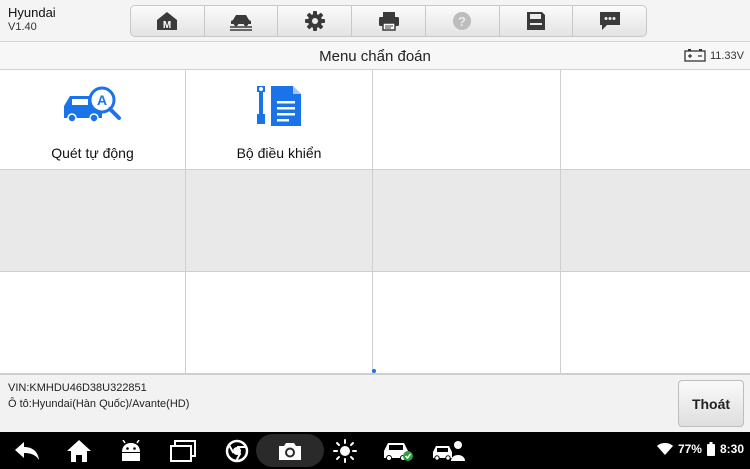 The width and height of the screenshot is (750, 469). What do you see at coordinates (279, 106) in the screenshot?
I see `control-unit-icon` at bounding box center [279, 106].